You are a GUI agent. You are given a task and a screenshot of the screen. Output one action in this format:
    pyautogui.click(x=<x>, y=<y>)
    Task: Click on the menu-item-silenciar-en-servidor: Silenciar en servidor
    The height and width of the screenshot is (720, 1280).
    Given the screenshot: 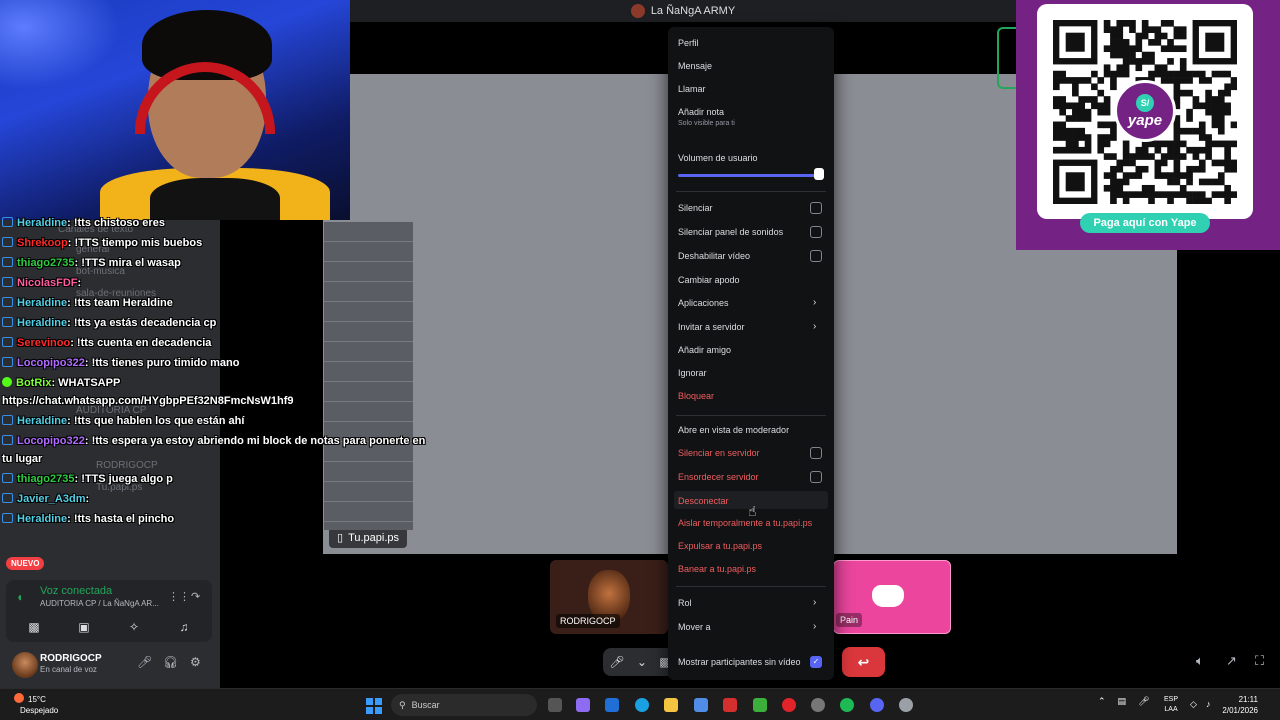 What is the action you would take?
    pyautogui.click(x=719, y=453)
    